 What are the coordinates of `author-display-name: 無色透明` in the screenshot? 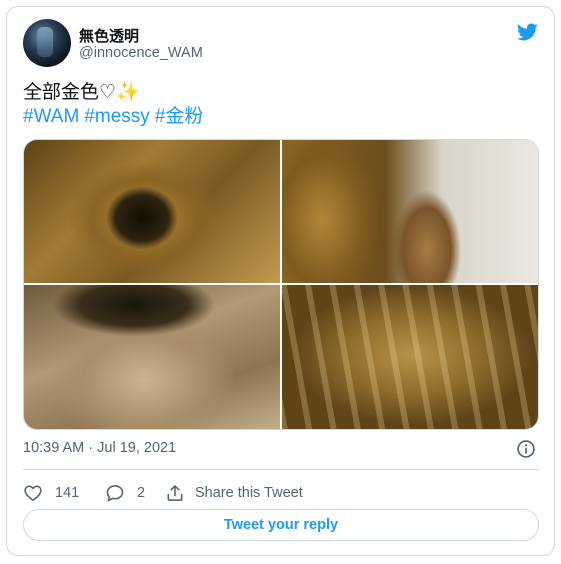 It's located at (109, 35).